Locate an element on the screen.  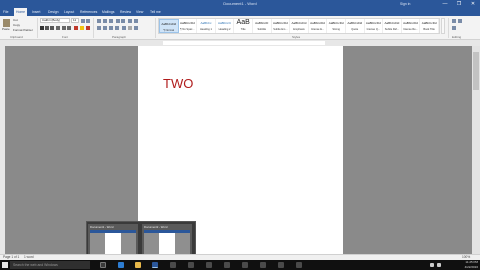
bullets-icon is located at coordinates (99, 21).